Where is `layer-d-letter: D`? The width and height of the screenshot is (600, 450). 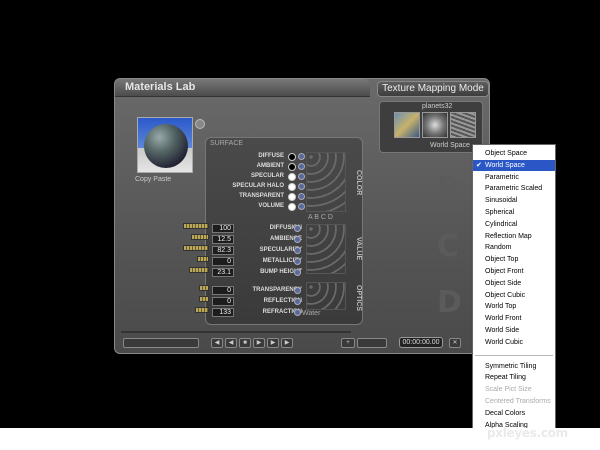
layer-d-letter: D is located at coordinates (449, 302).